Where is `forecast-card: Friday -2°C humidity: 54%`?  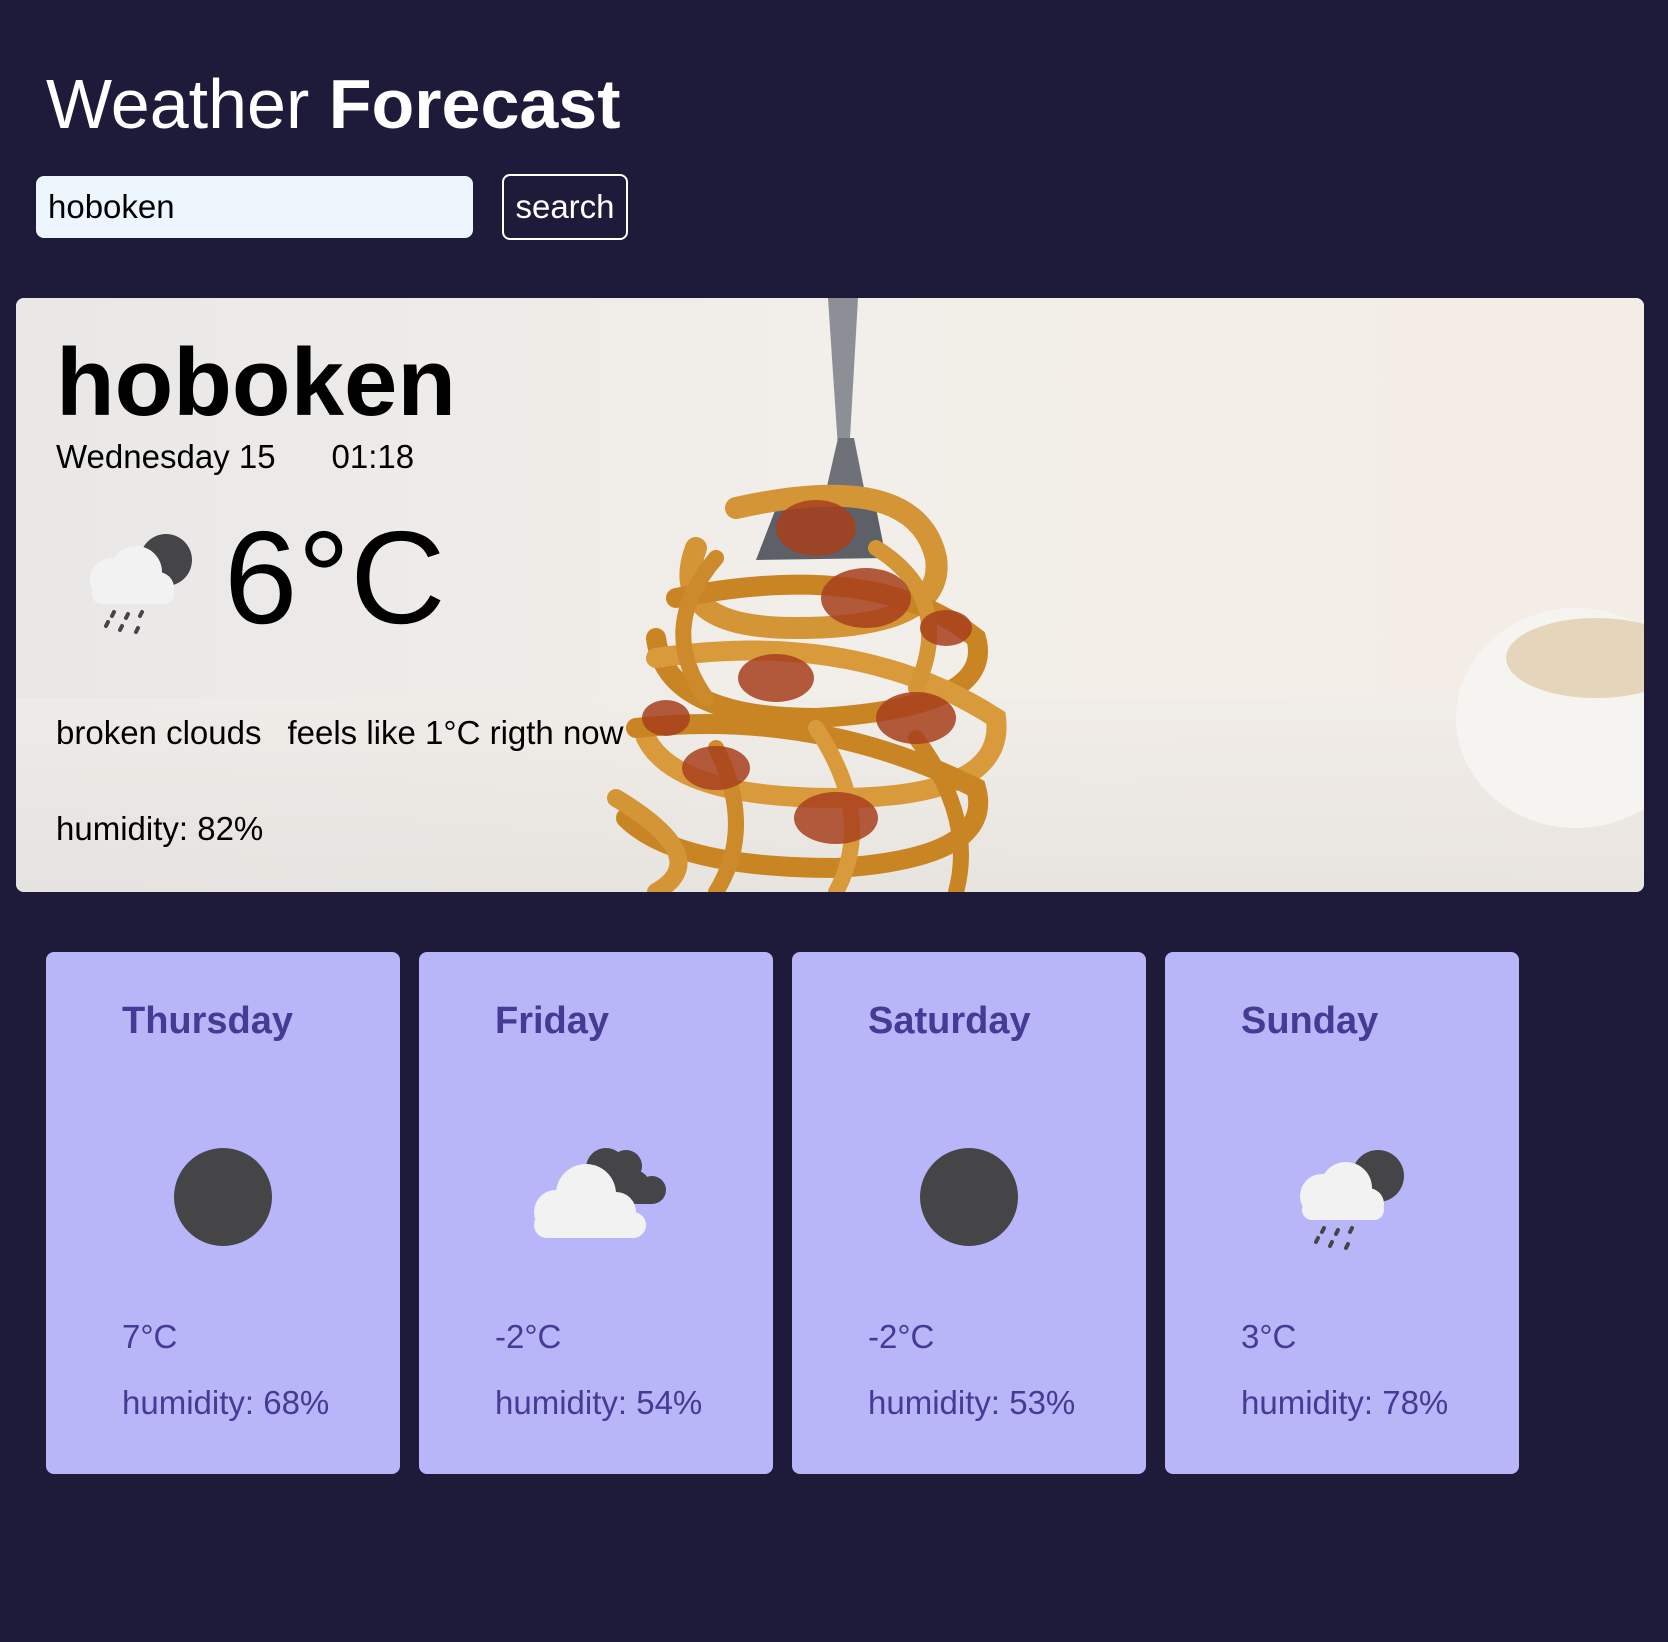
forecast-card: Friday -2°C humidity: 54% is located at coordinates (596, 1213).